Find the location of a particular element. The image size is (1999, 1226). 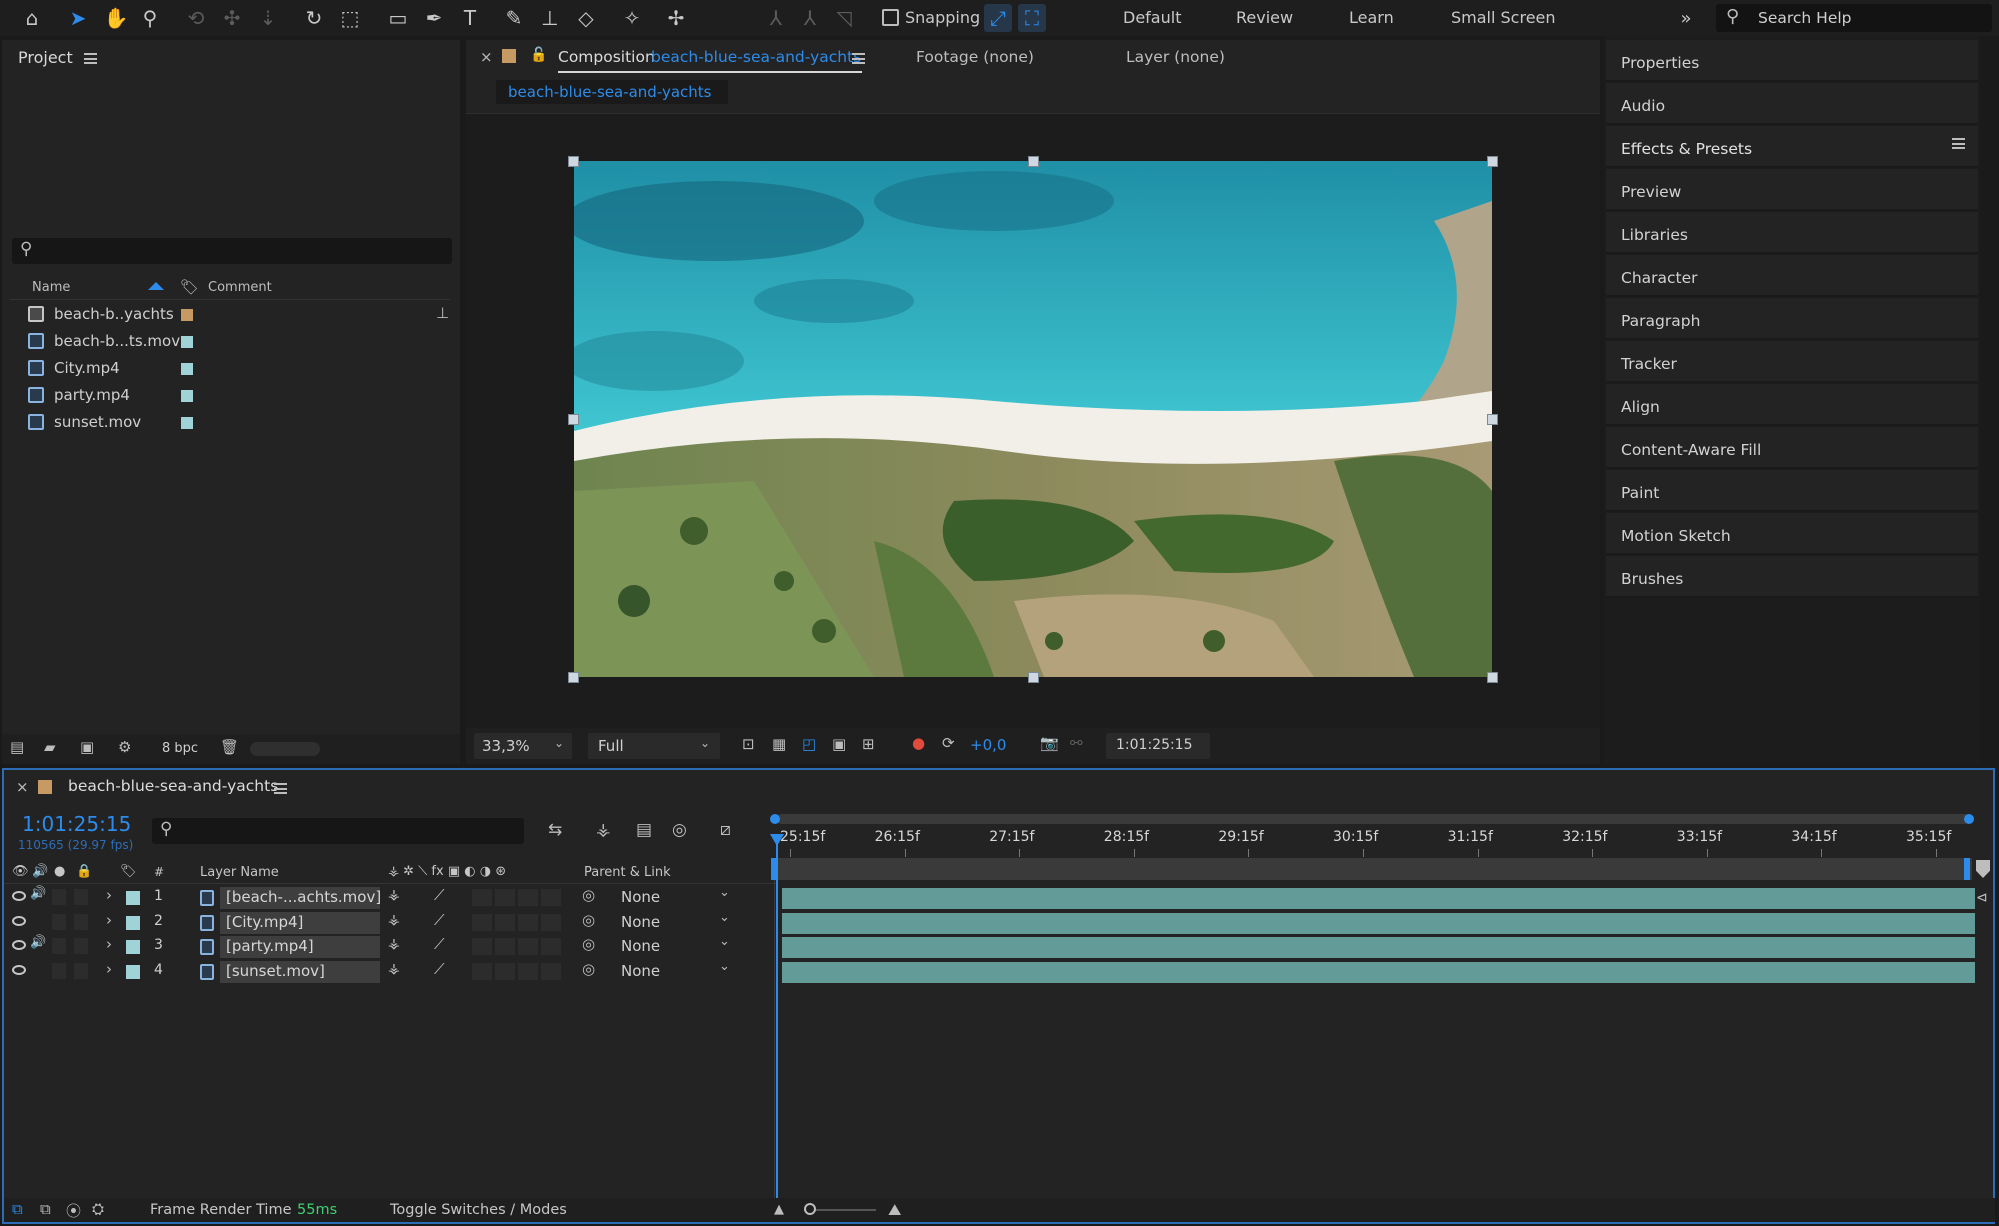

panel-align: Align is located at coordinates (1792, 405).